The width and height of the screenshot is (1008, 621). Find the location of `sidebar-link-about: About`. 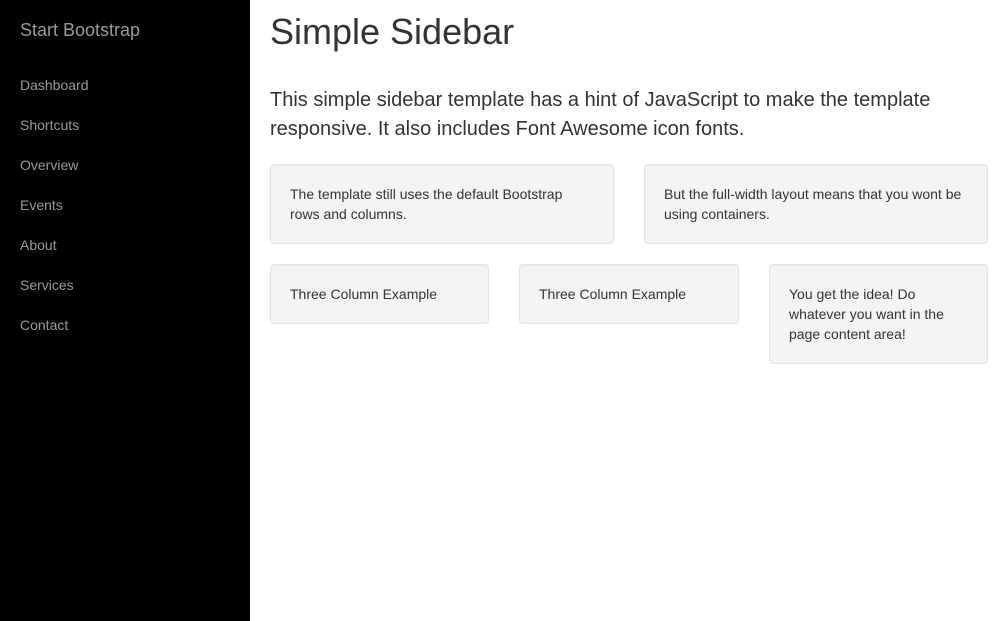

sidebar-link-about: About is located at coordinates (125, 245).